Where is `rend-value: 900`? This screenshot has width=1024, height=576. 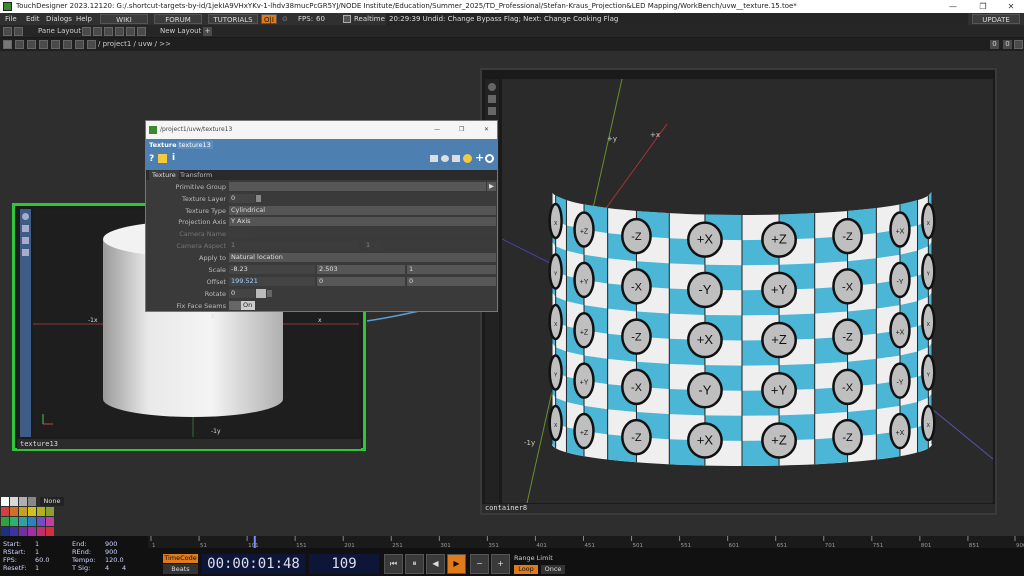 rend-value: 900 is located at coordinates (111, 552).